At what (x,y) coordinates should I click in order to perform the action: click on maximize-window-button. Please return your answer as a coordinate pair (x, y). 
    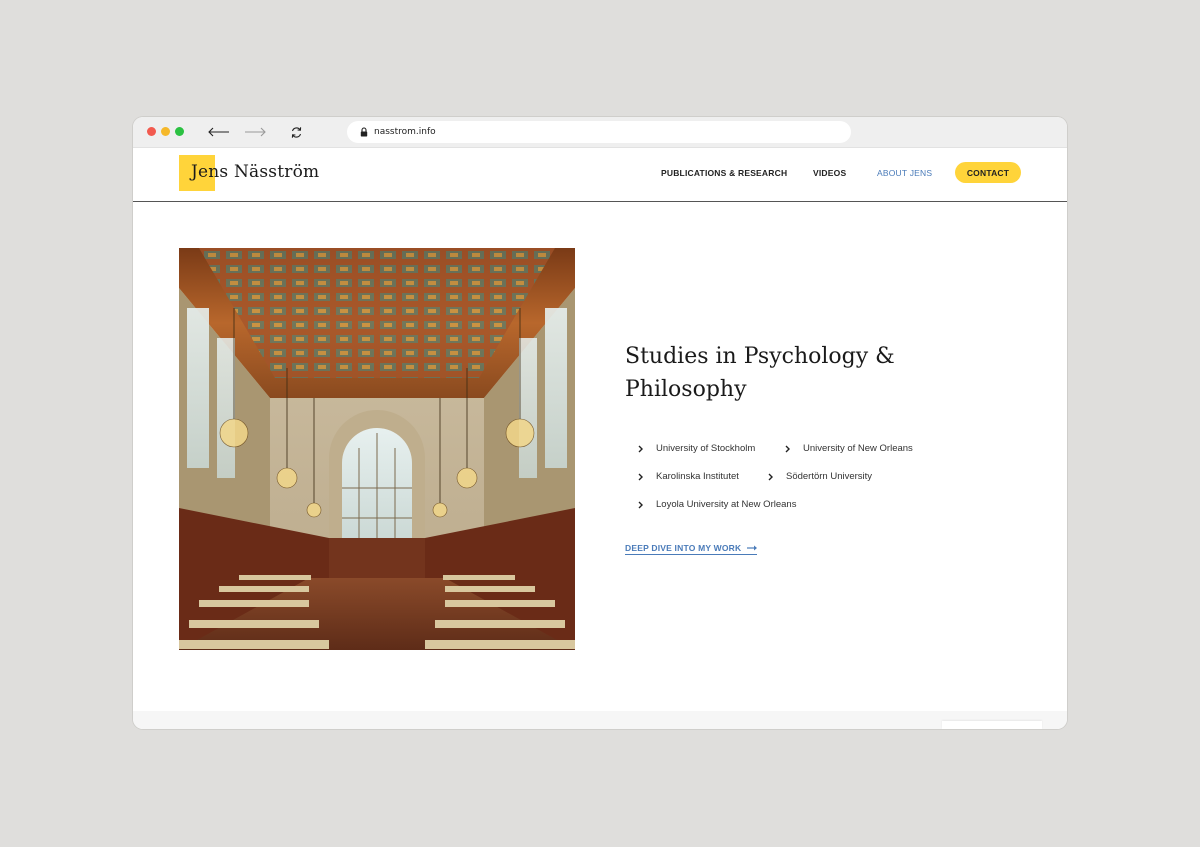
    Looking at the image, I should click on (179, 131).